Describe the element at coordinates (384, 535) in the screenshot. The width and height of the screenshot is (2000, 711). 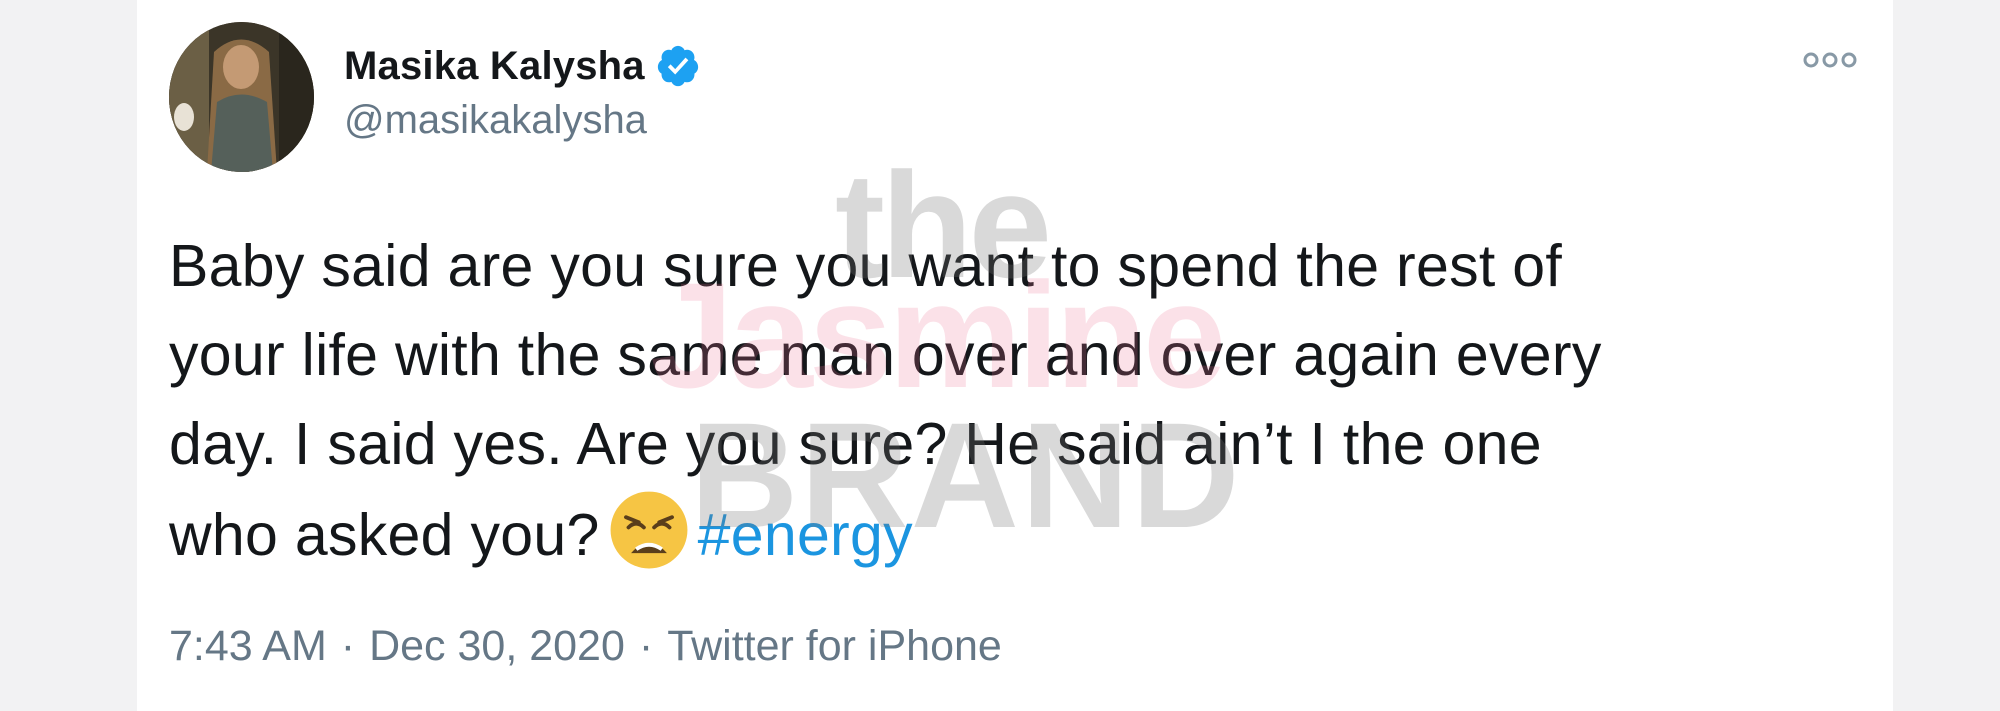
I see `tweet-text-line: who asked you?` at that location.